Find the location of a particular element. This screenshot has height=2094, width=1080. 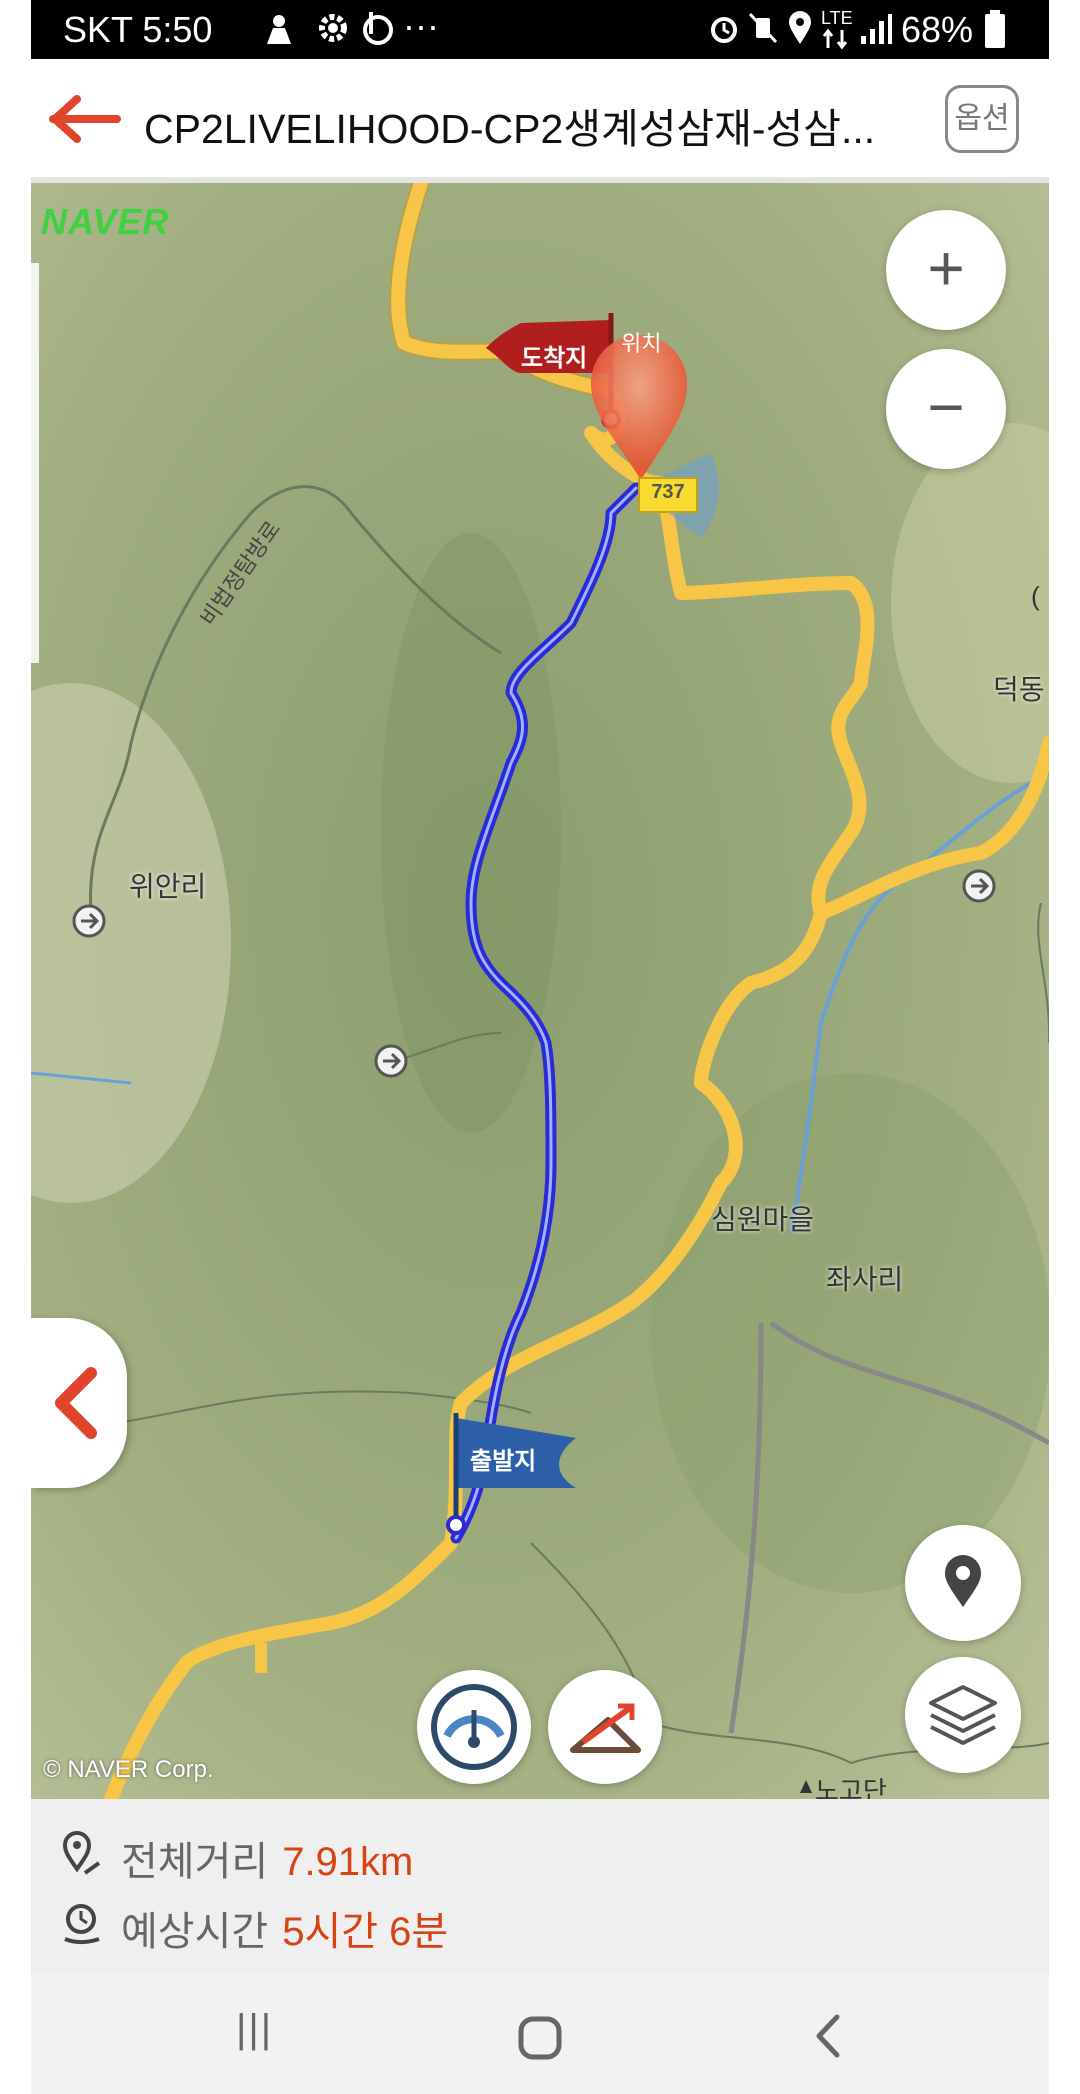

time-clock-icon is located at coordinates (82, 1924).